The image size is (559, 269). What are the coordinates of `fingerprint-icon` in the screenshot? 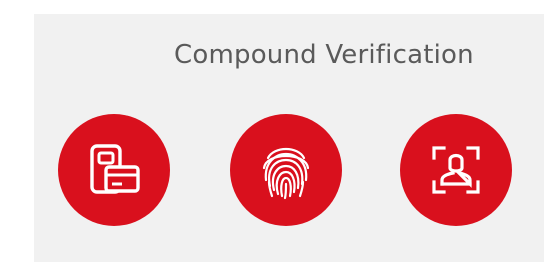 It's located at (286, 173).